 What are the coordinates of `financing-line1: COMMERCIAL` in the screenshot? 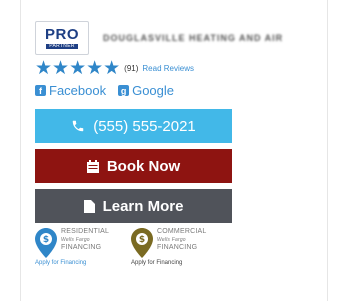 It's located at (182, 231).